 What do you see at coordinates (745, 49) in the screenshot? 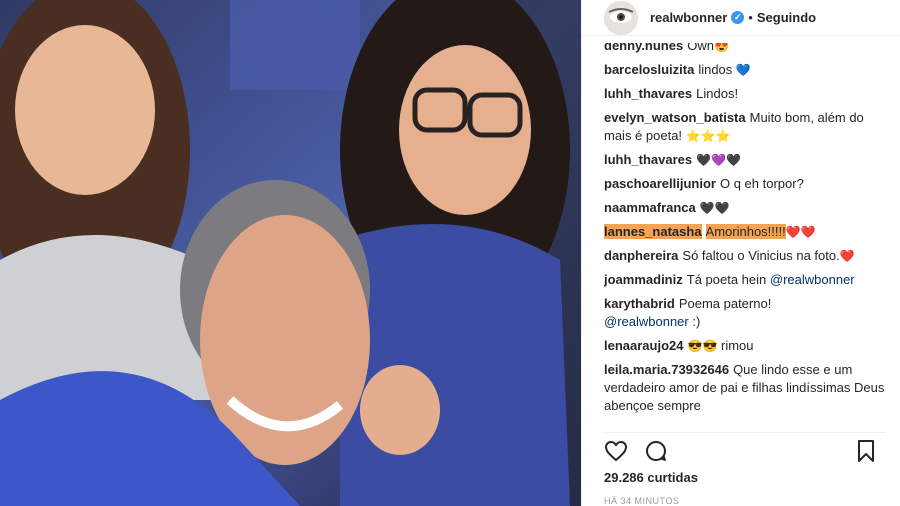
I see `comment: denny.nunes Own😍` at bounding box center [745, 49].